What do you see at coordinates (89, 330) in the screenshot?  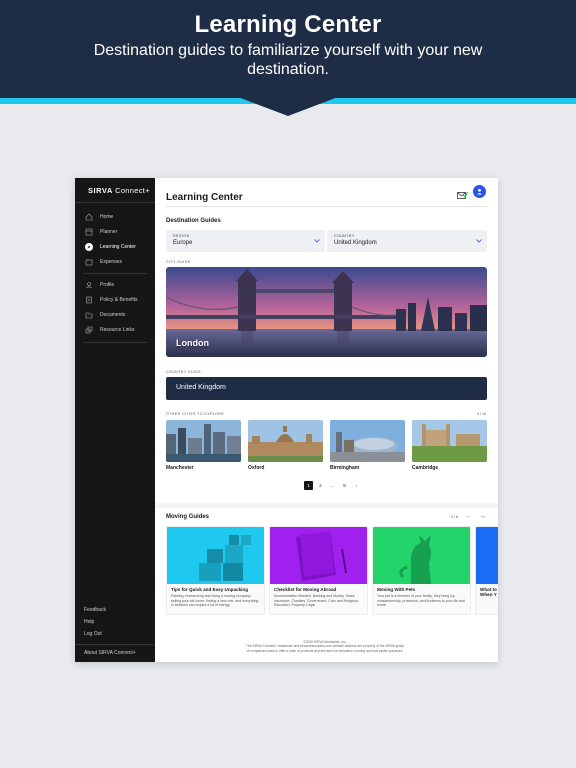 I see `link-icon` at bounding box center [89, 330].